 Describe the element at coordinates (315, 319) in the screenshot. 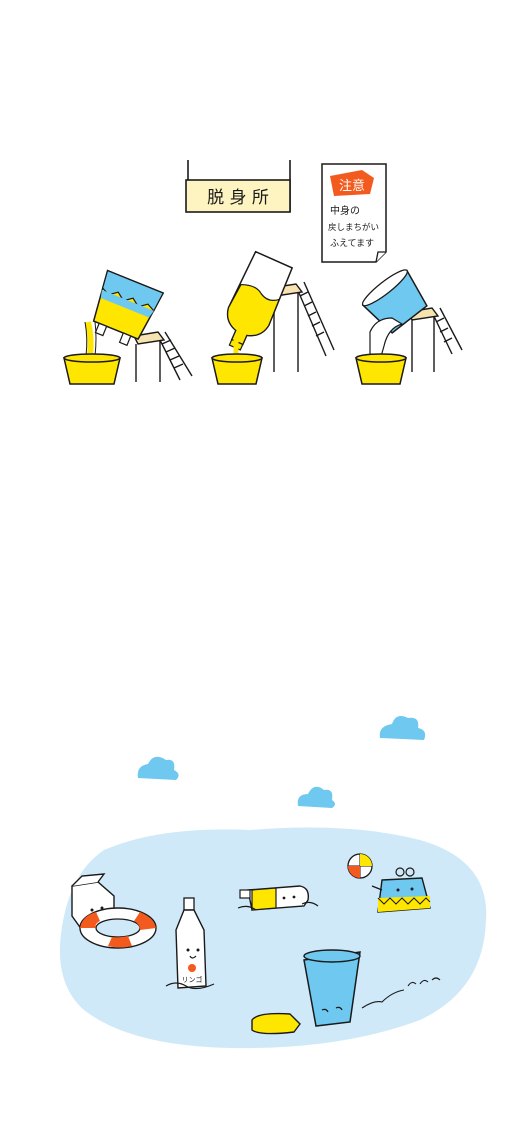

I see `ladder-icon` at that location.